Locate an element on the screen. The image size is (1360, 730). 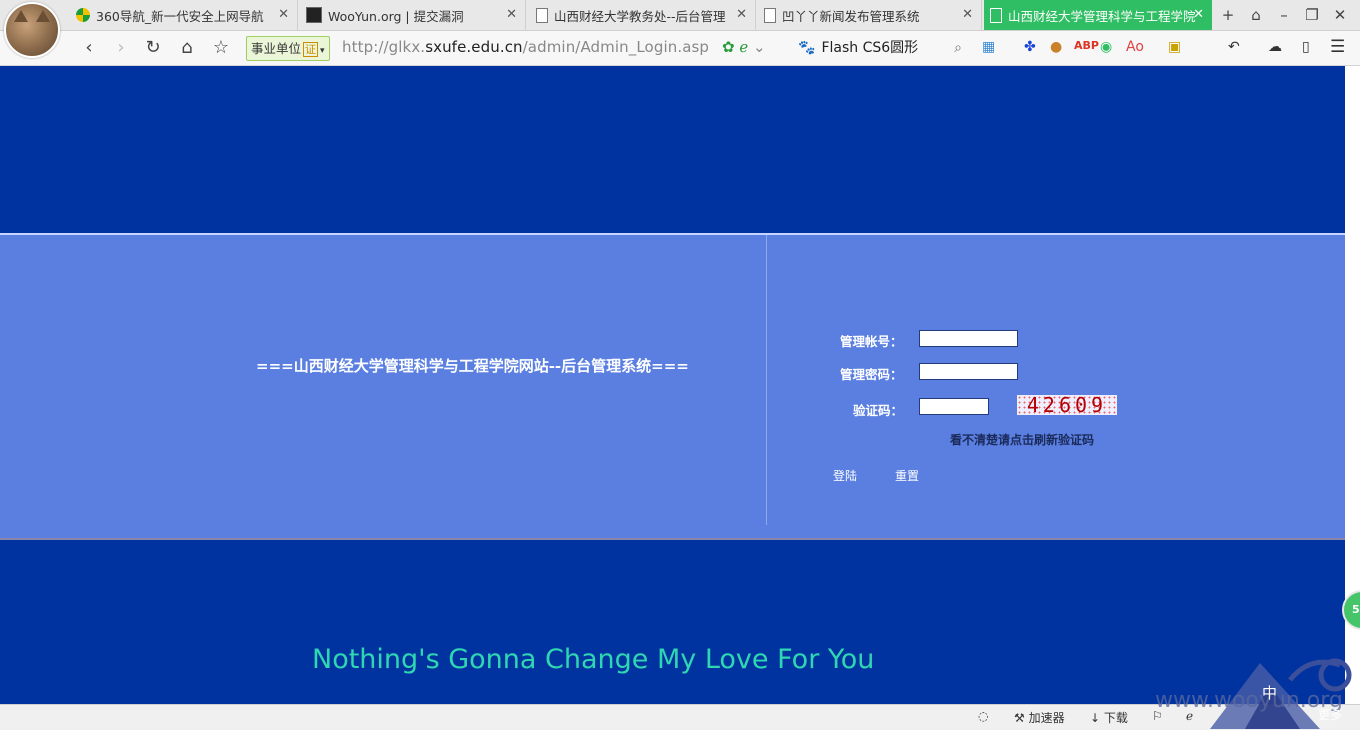
tab-active-admin: 山西财经大学管理科学与工程学院 ✕ is located at coordinates (1098, 15).